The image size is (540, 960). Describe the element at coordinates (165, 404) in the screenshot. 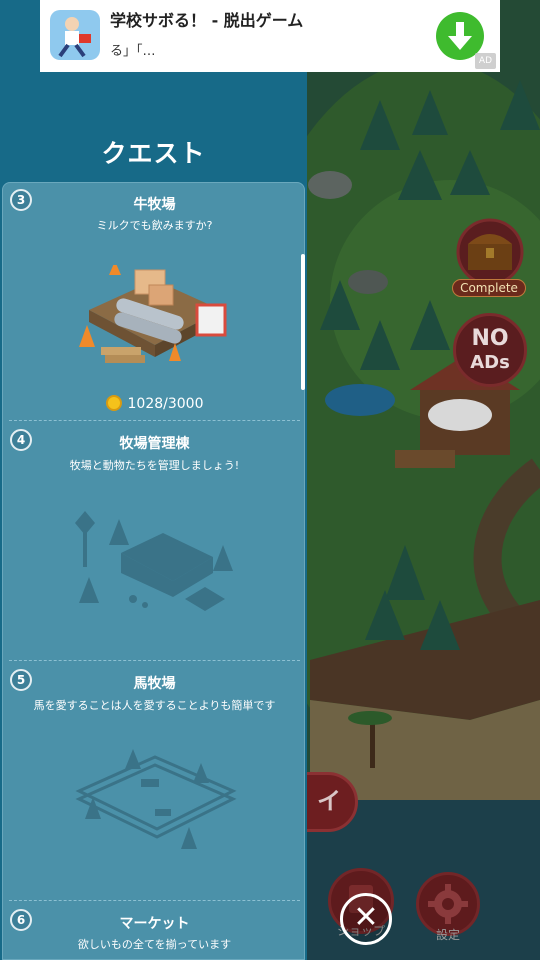

I see `quest-progress-value: 1028/3000` at that location.